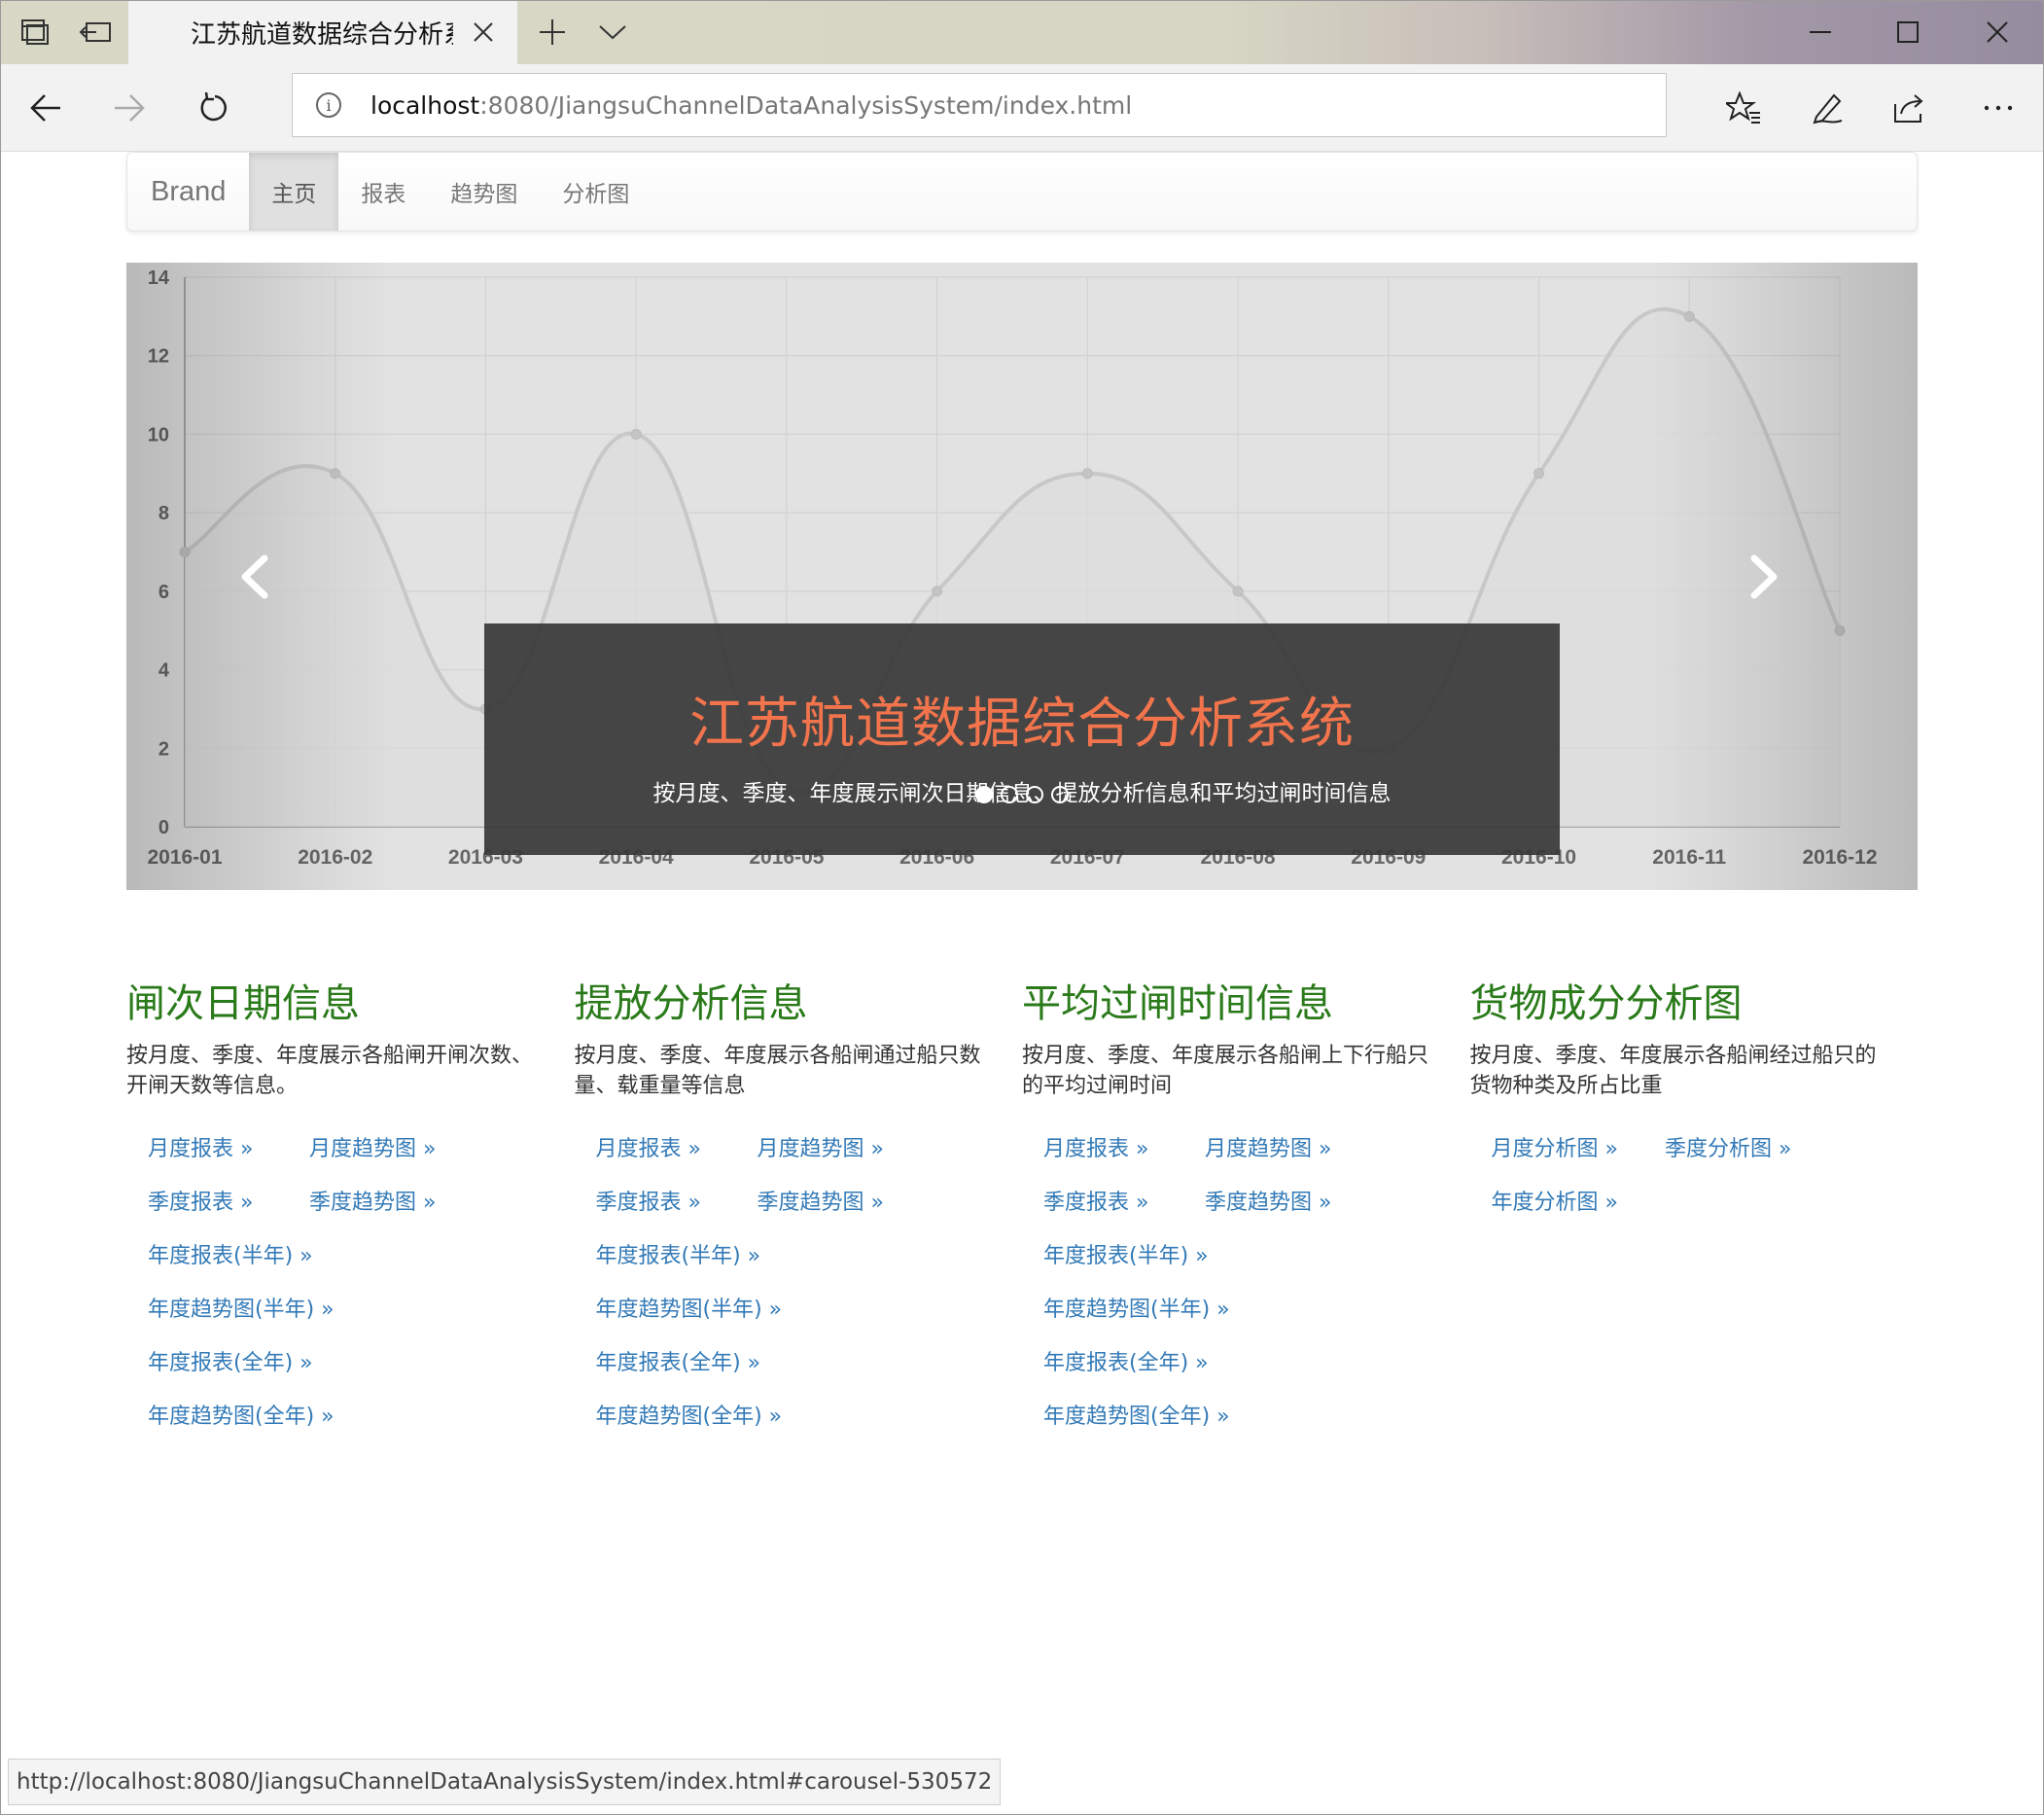  I want to click on nav-analysis: 分析图, so click(596, 192).